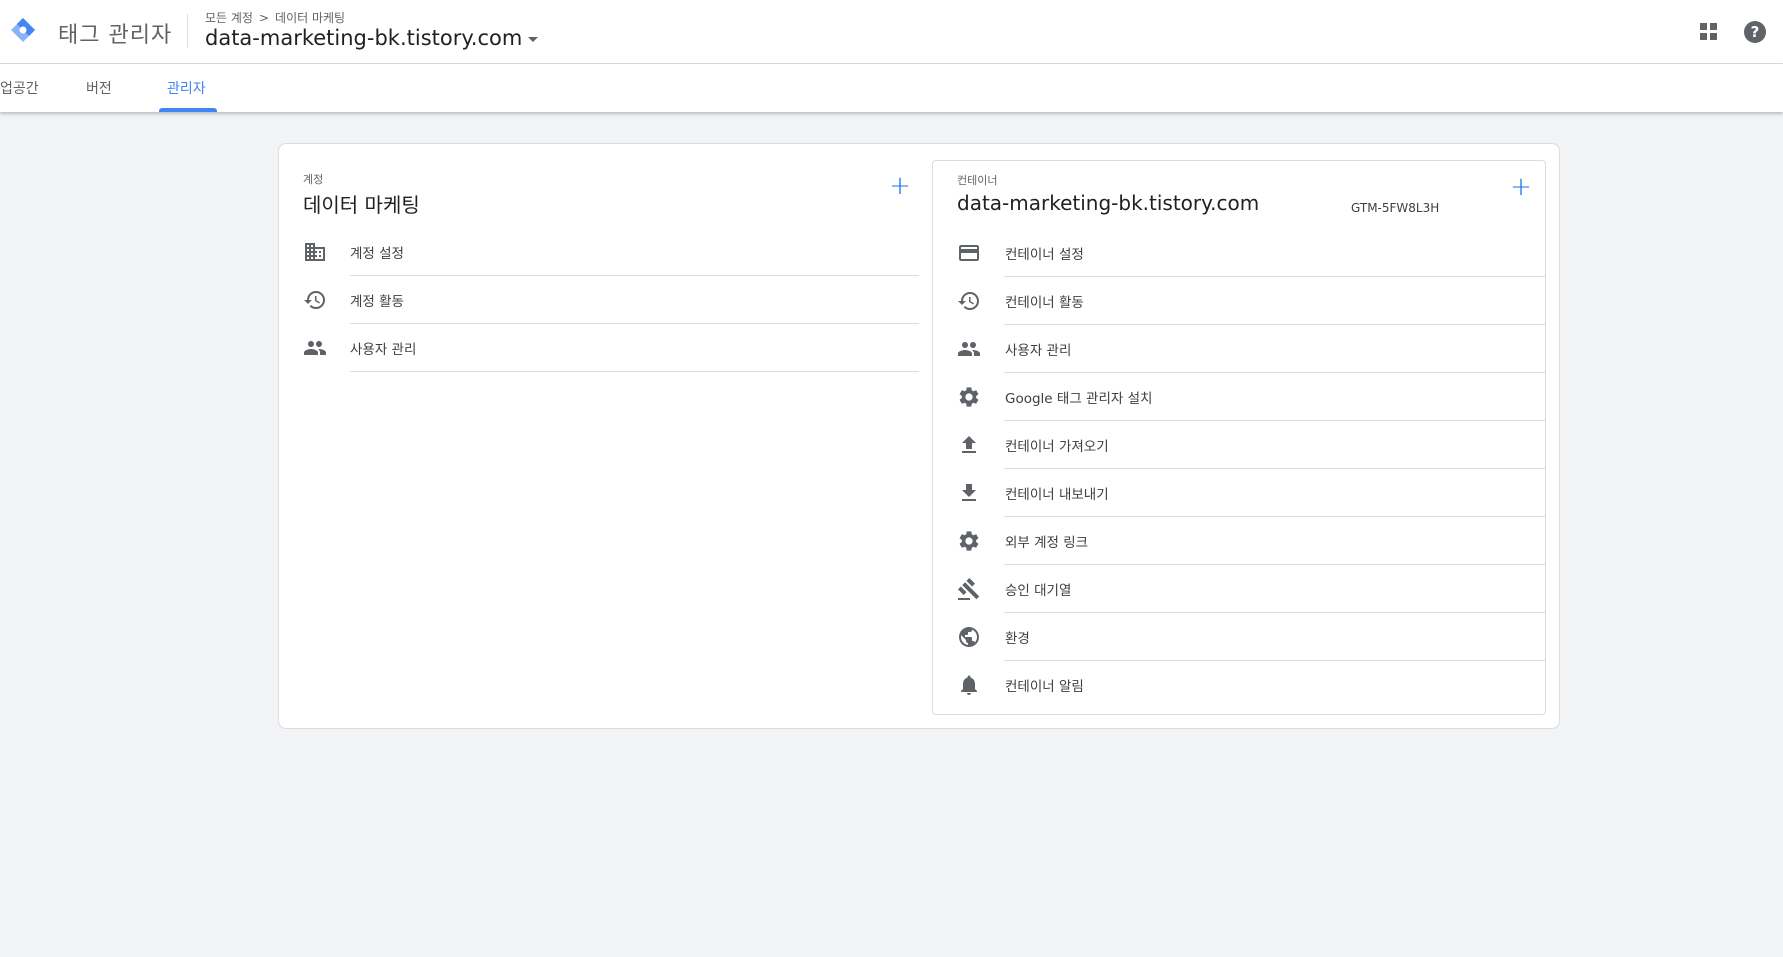 The image size is (1783, 957). I want to click on menu-item-label: 계정 활동, so click(377, 302).